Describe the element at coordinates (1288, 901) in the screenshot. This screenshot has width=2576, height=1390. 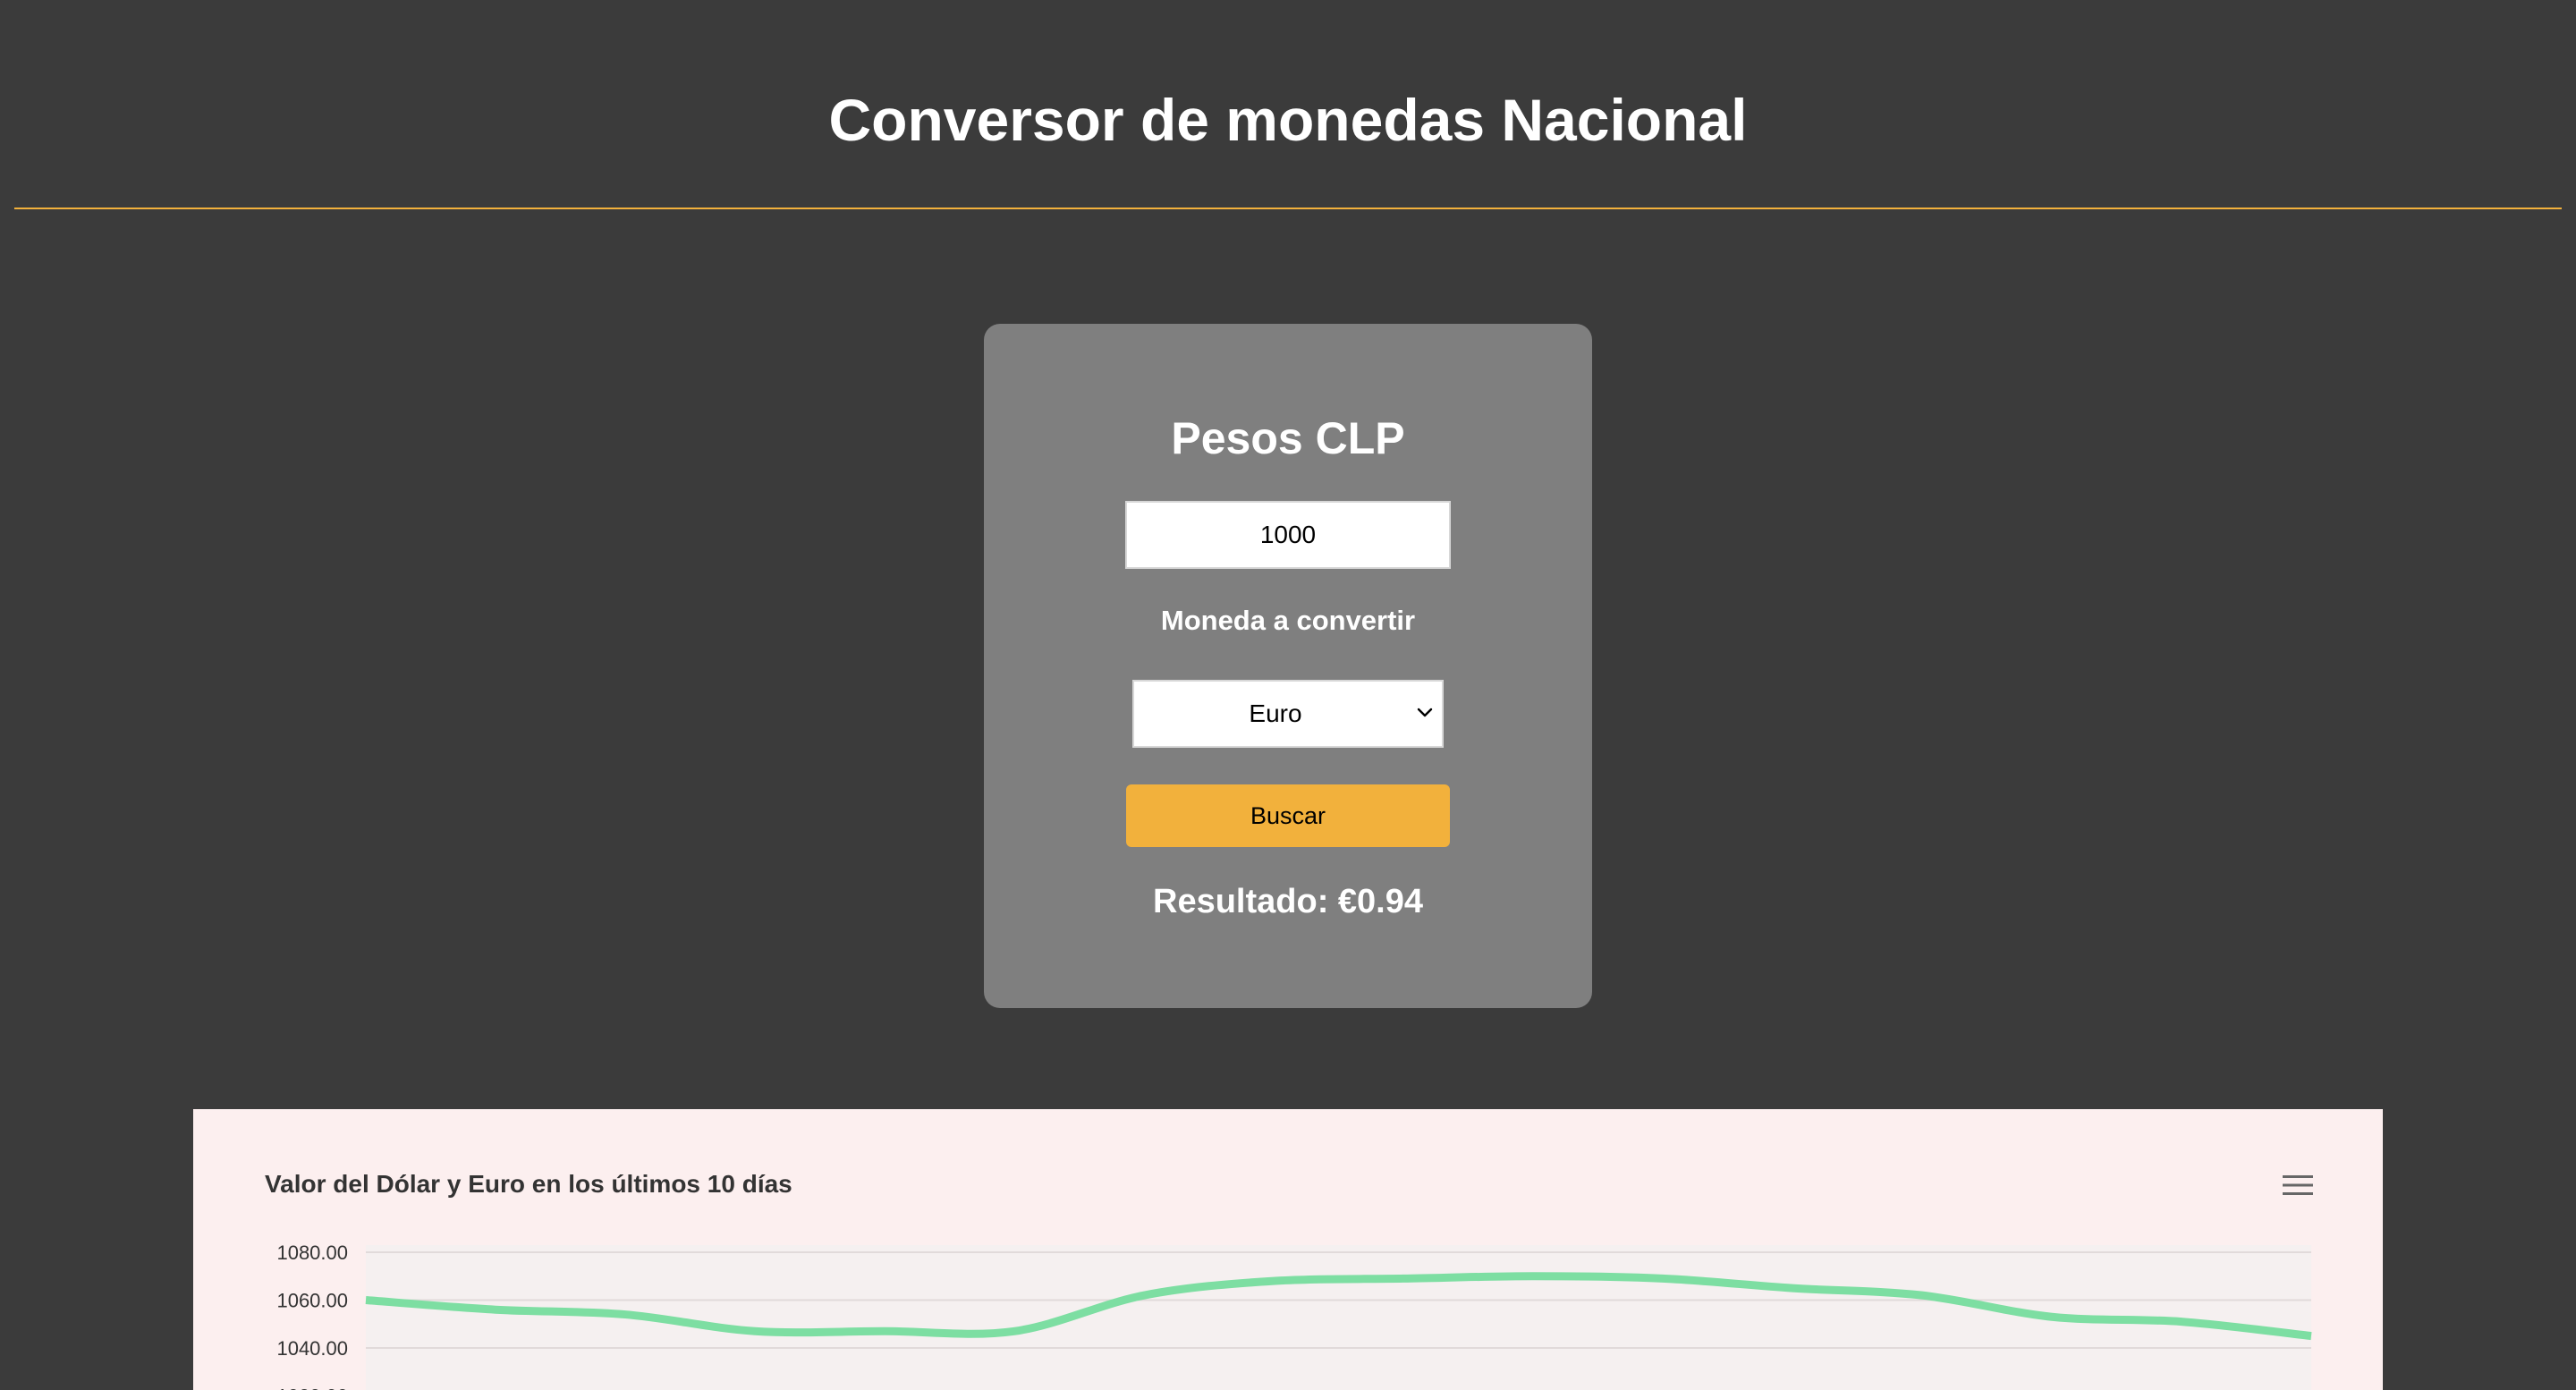
I see `result-text: Resultado: €0.94` at that location.